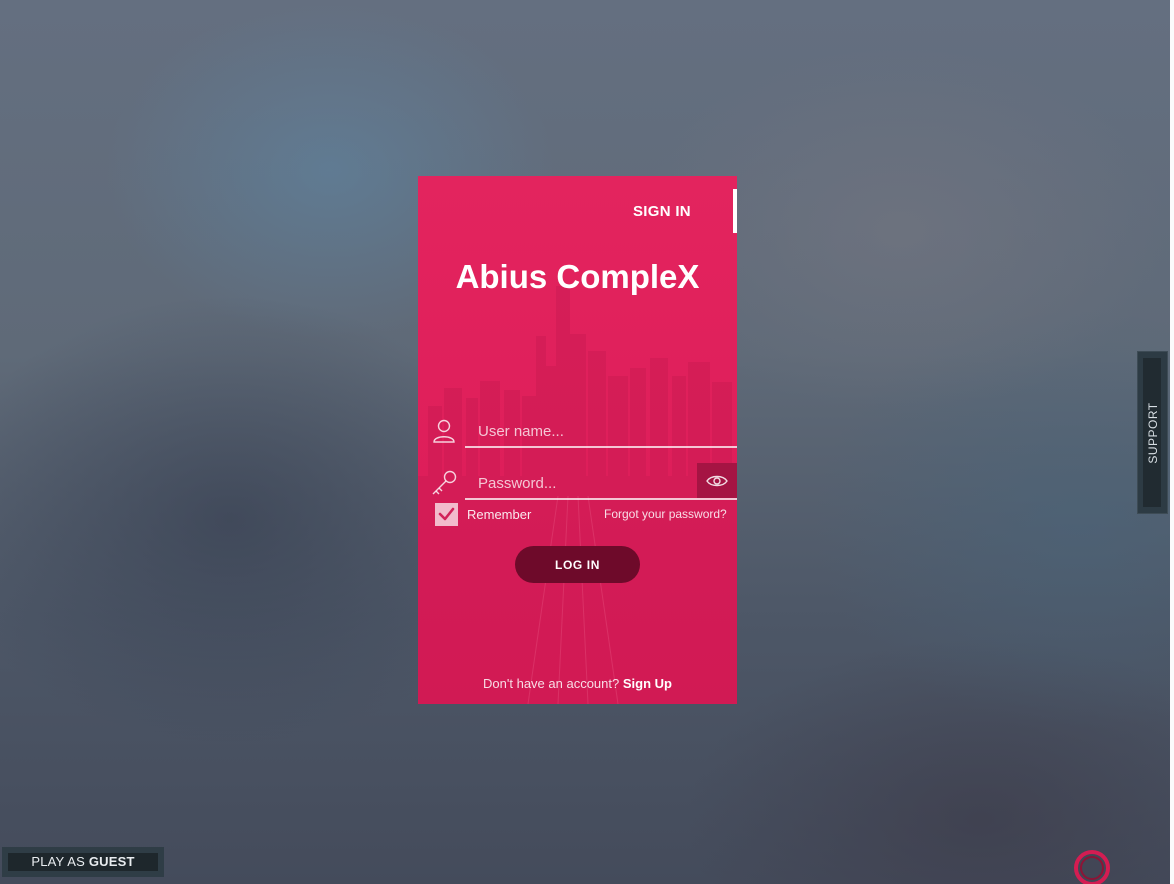  What do you see at coordinates (662, 211) in the screenshot?
I see `tab-sign-in: SIGN IN` at bounding box center [662, 211].